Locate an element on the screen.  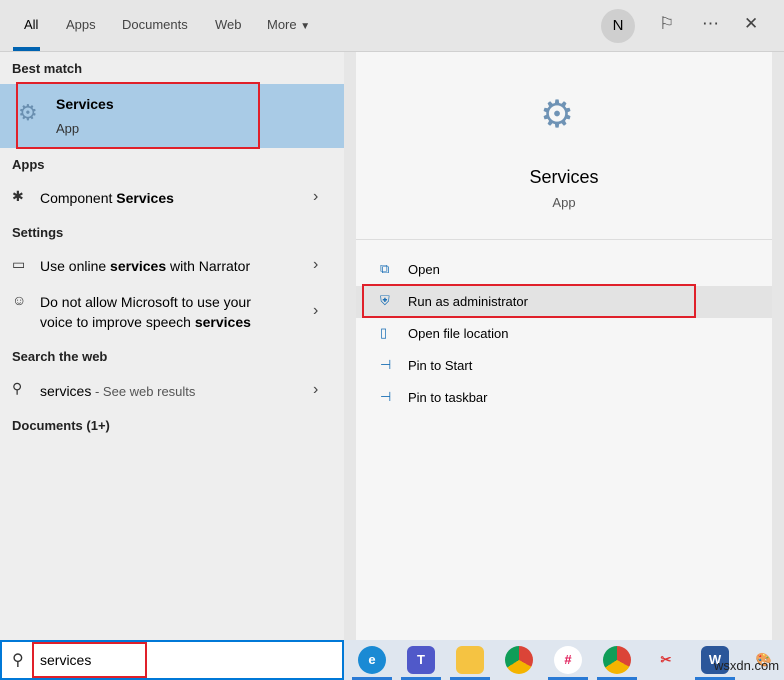
action-label: Pin to Start is located at coordinates (440, 365).